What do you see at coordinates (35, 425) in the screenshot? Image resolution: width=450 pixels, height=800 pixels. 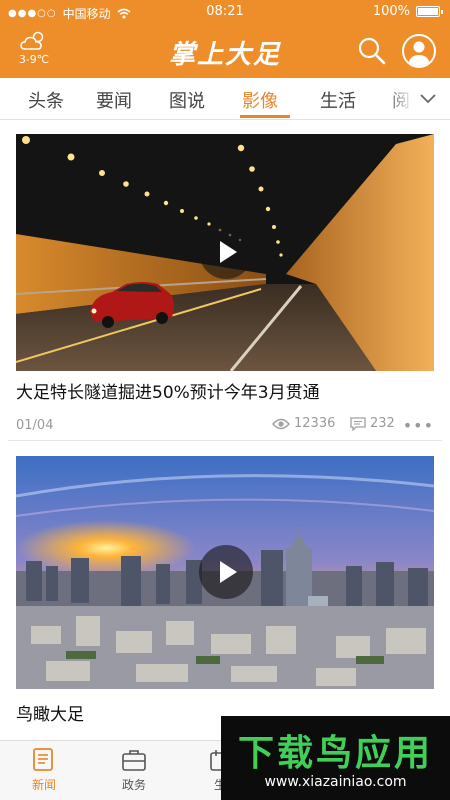 I see `feed-item-date: 01/04` at bounding box center [35, 425].